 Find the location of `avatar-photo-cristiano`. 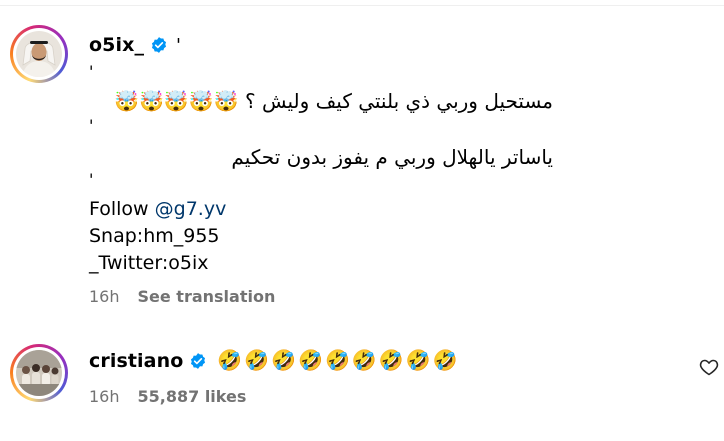

avatar-photo-cristiano is located at coordinates (39, 373).